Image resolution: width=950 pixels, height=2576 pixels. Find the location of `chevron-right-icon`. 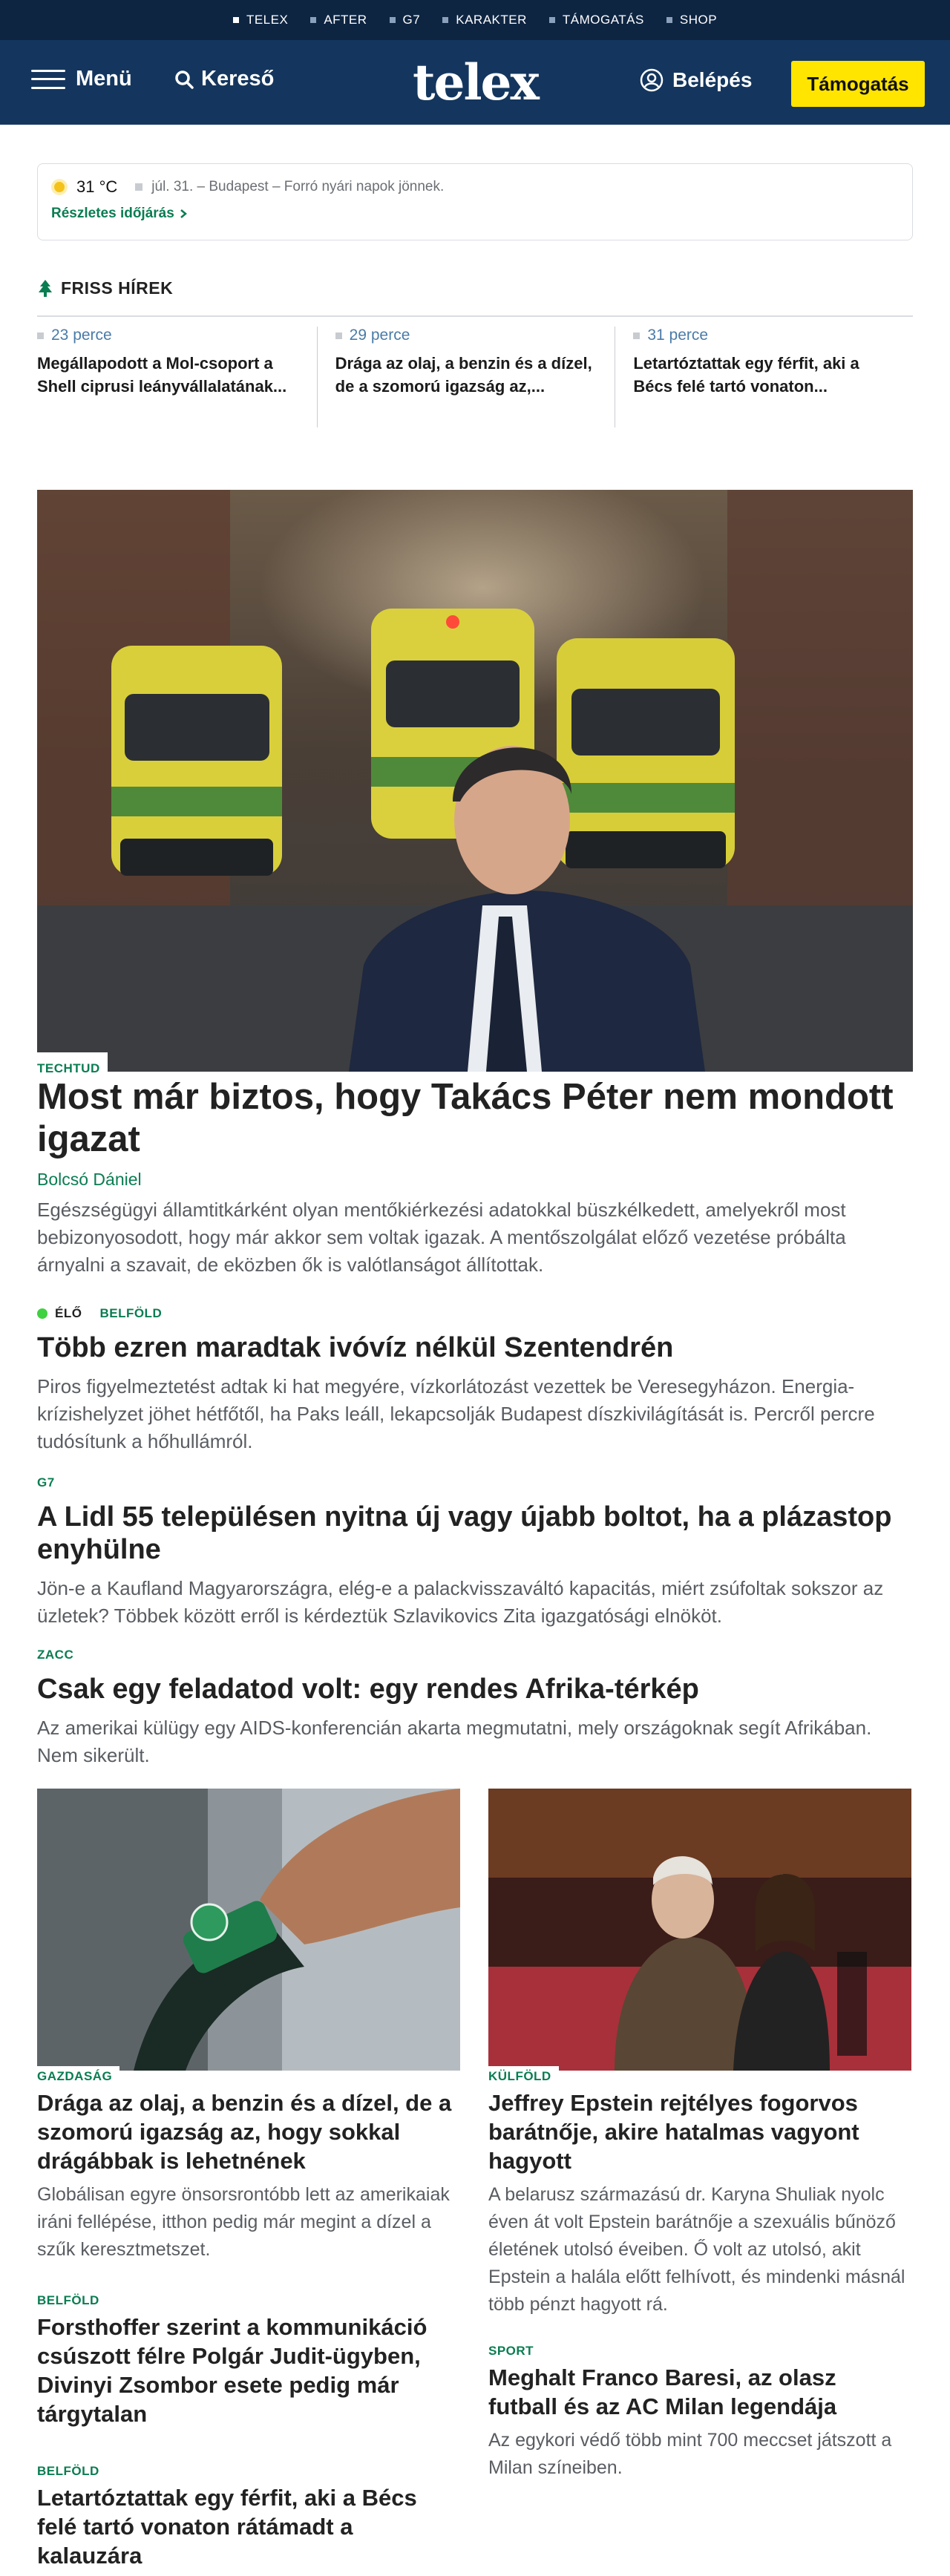

chevron-right-icon is located at coordinates (183, 213).